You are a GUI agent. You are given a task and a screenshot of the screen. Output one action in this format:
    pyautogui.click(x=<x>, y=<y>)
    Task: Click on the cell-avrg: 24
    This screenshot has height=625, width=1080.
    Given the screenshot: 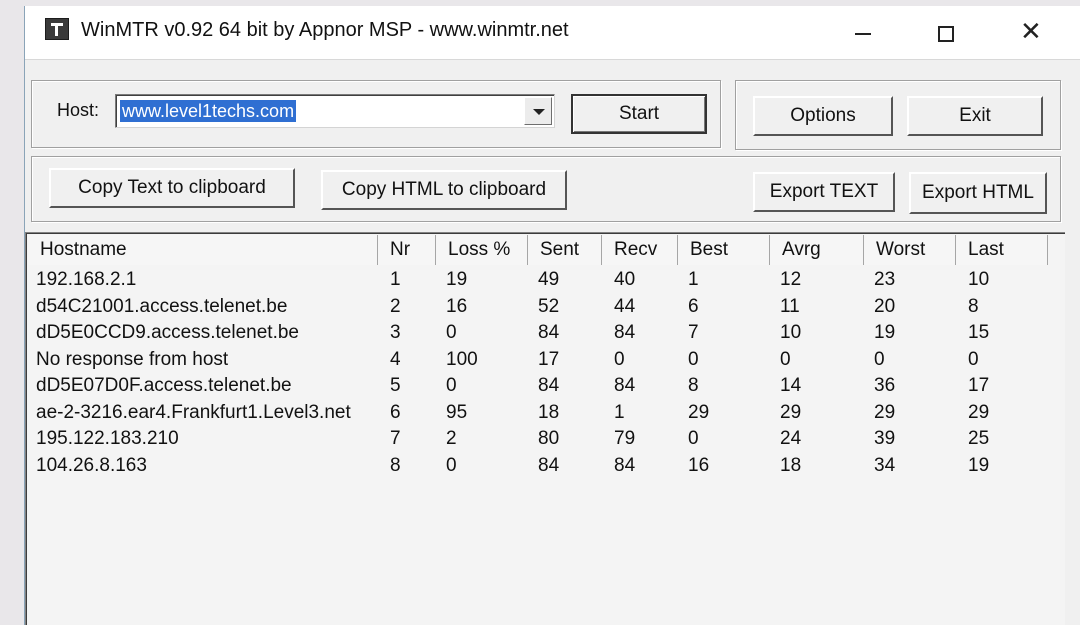 What is the action you would take?
    pyautogui.click(x=791, y=438)
    